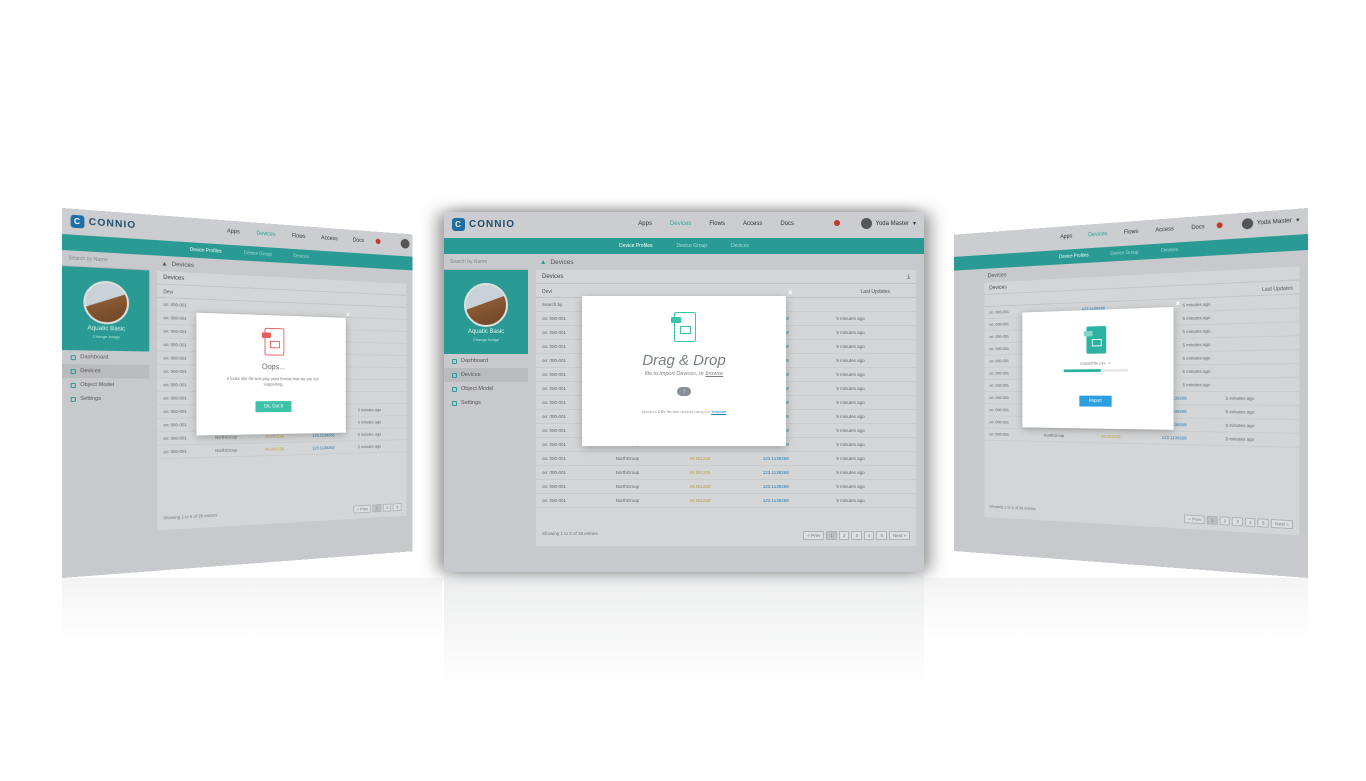 The image size is (1366, 781). I want to click on browse-link: browse, so click(714, 374).